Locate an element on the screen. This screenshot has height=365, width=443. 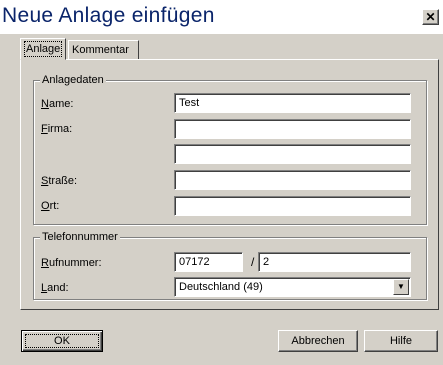
group-telefonnummer-legend: Telefonnummer is located at coordinates (80, 237).